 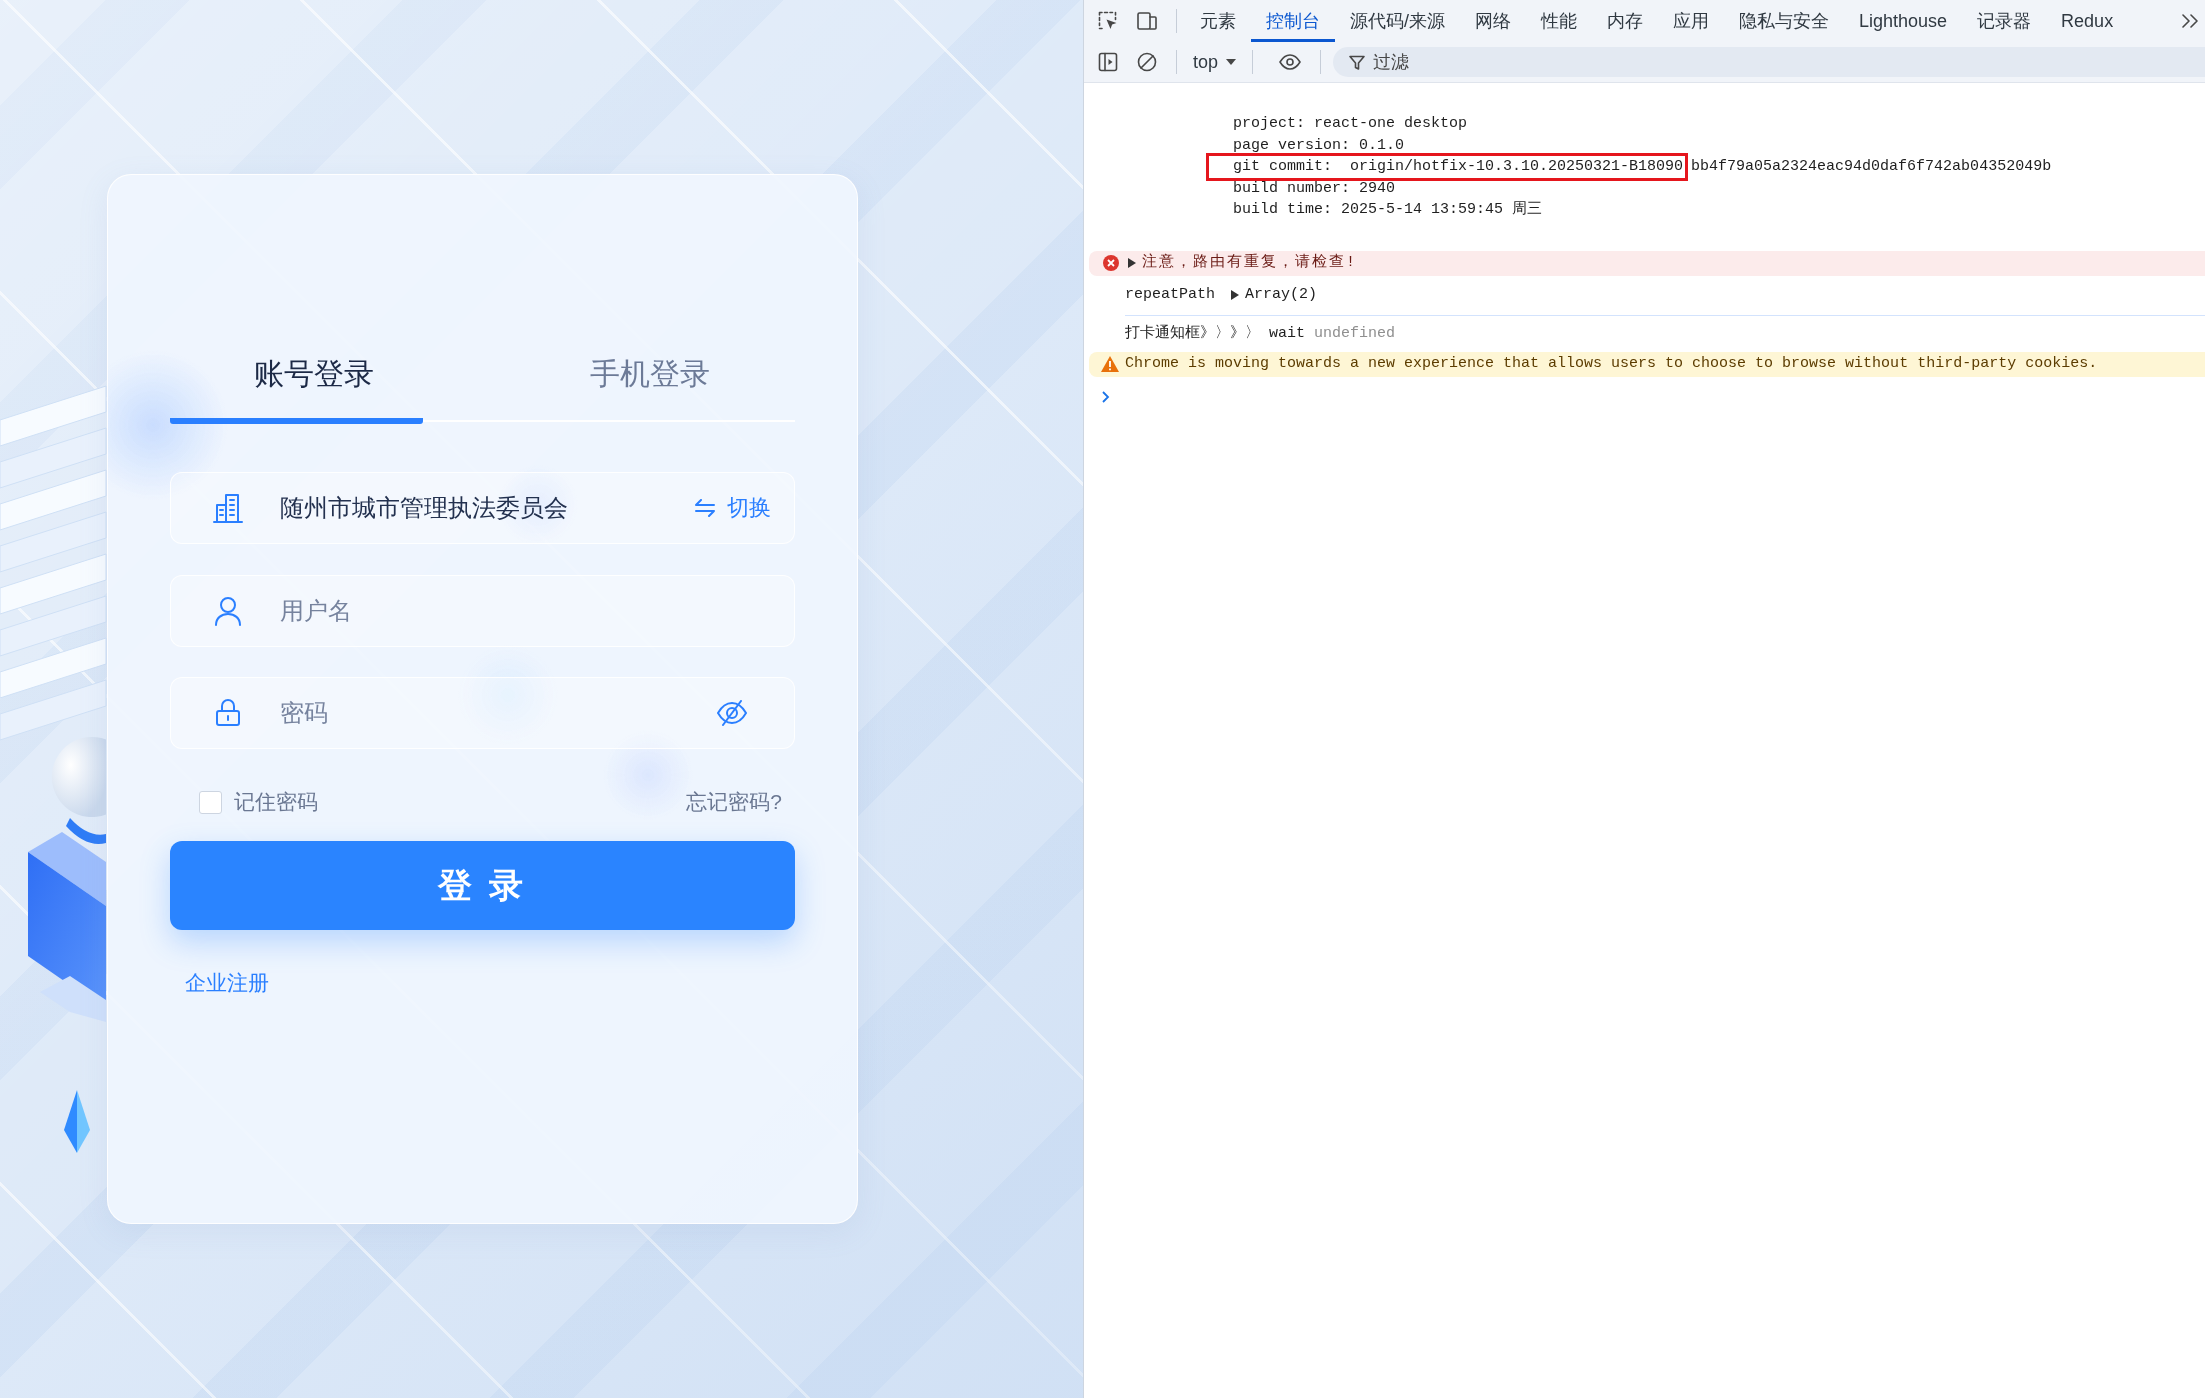 I want to click on context-selector: top, so click(x=1215, y=62).